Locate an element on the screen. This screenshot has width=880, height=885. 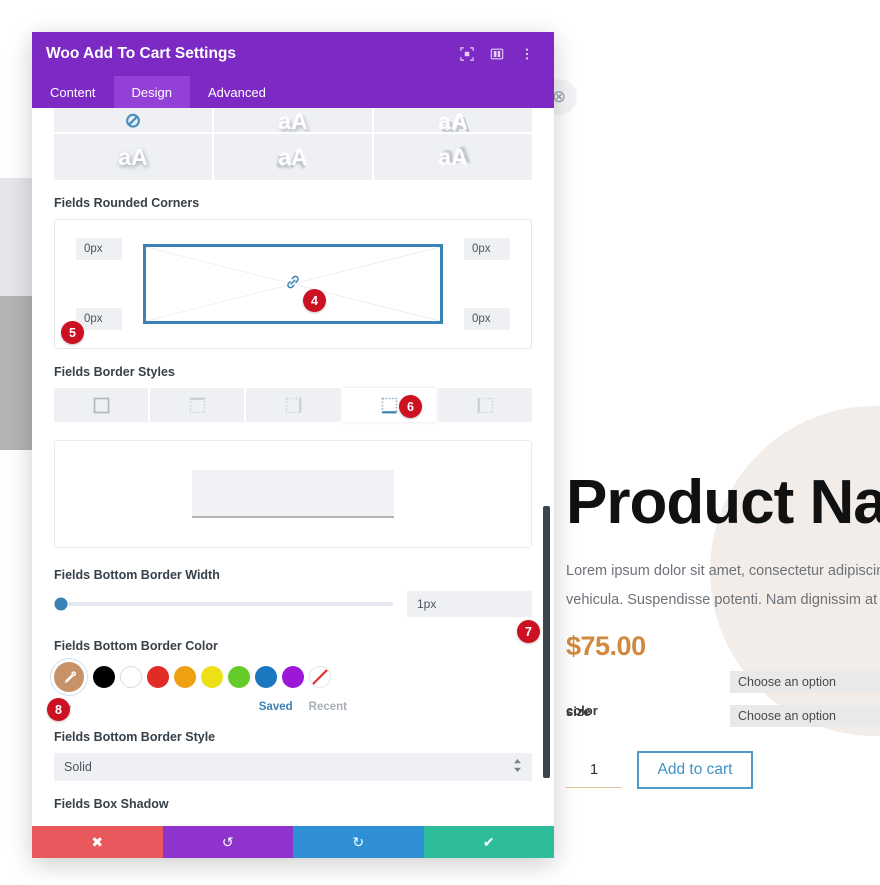
border-style-right is located at coordinates (293, 405).